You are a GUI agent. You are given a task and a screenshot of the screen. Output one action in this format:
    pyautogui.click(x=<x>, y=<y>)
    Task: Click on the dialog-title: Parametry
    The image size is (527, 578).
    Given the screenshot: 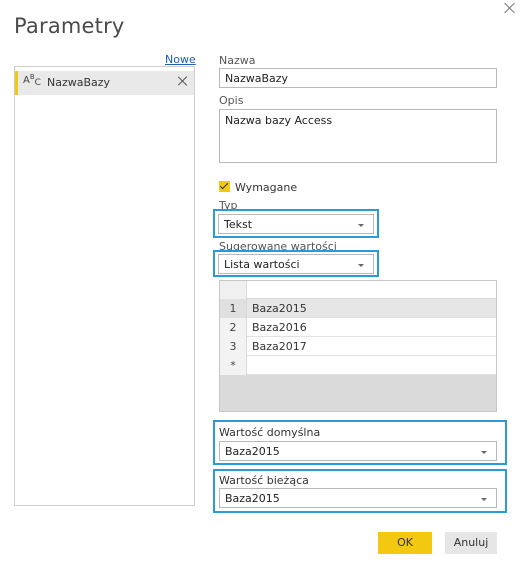 What is the action you would take?
    pyautogui.click(x=69, y=26)
    